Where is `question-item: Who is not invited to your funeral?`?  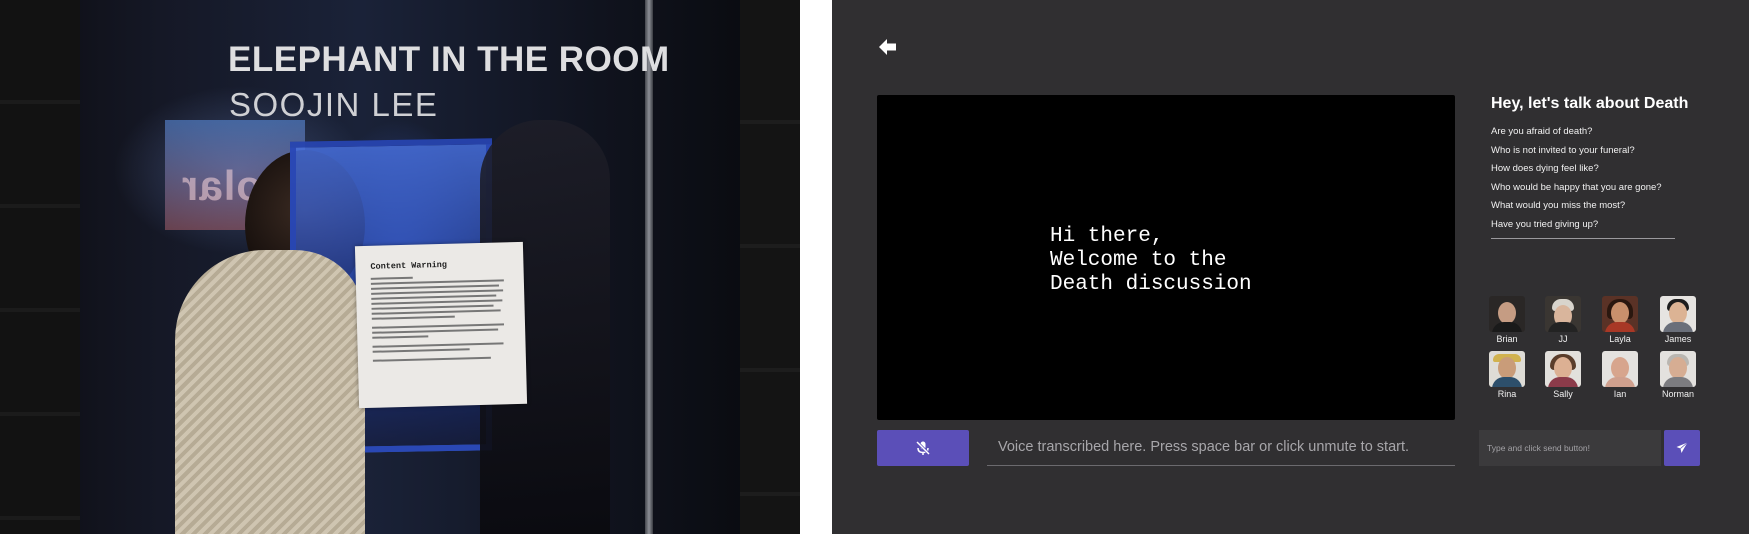 question-item: Who is not invited to your funeral? is located at coordinates (1576, 154).